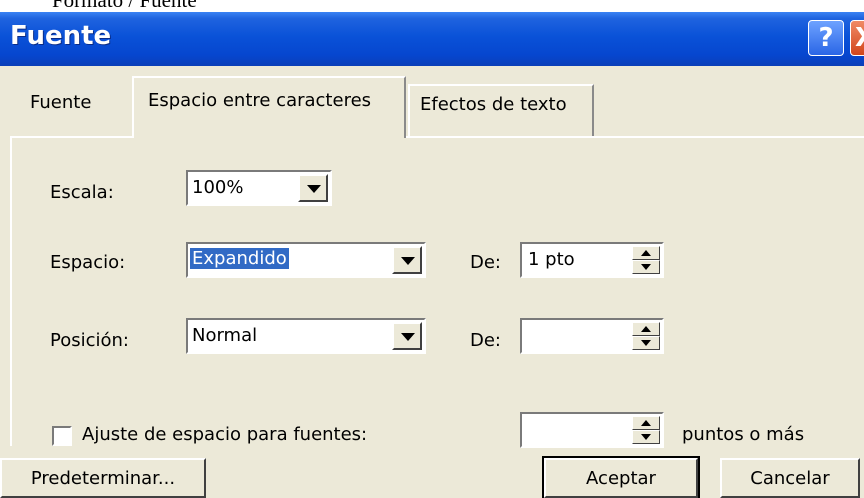 This screenshot has width=864, height=498. Describe the element at coordinates (485, 262) in the screenshot. I see `espacio-de-label: De:` at that location.